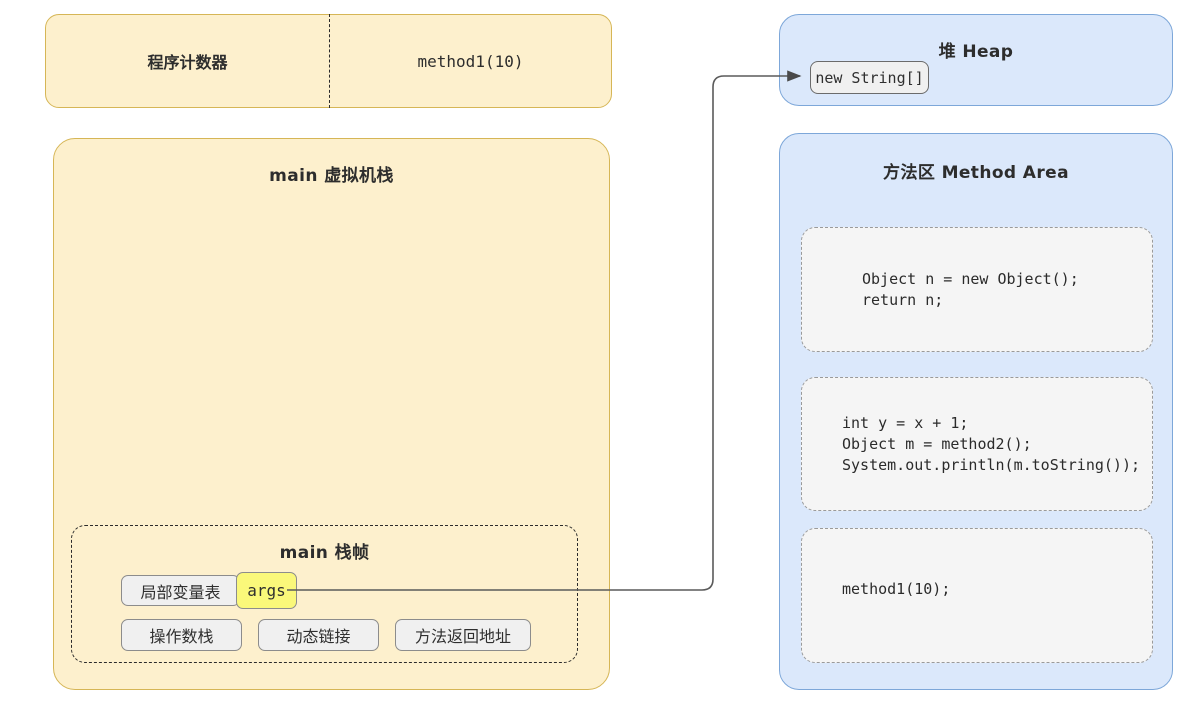 This screenshot has width=1200, height=714. Describe the element at coordinates (266, 590) in the screenshot. I see `local-variable-args-chip: args` at that location.